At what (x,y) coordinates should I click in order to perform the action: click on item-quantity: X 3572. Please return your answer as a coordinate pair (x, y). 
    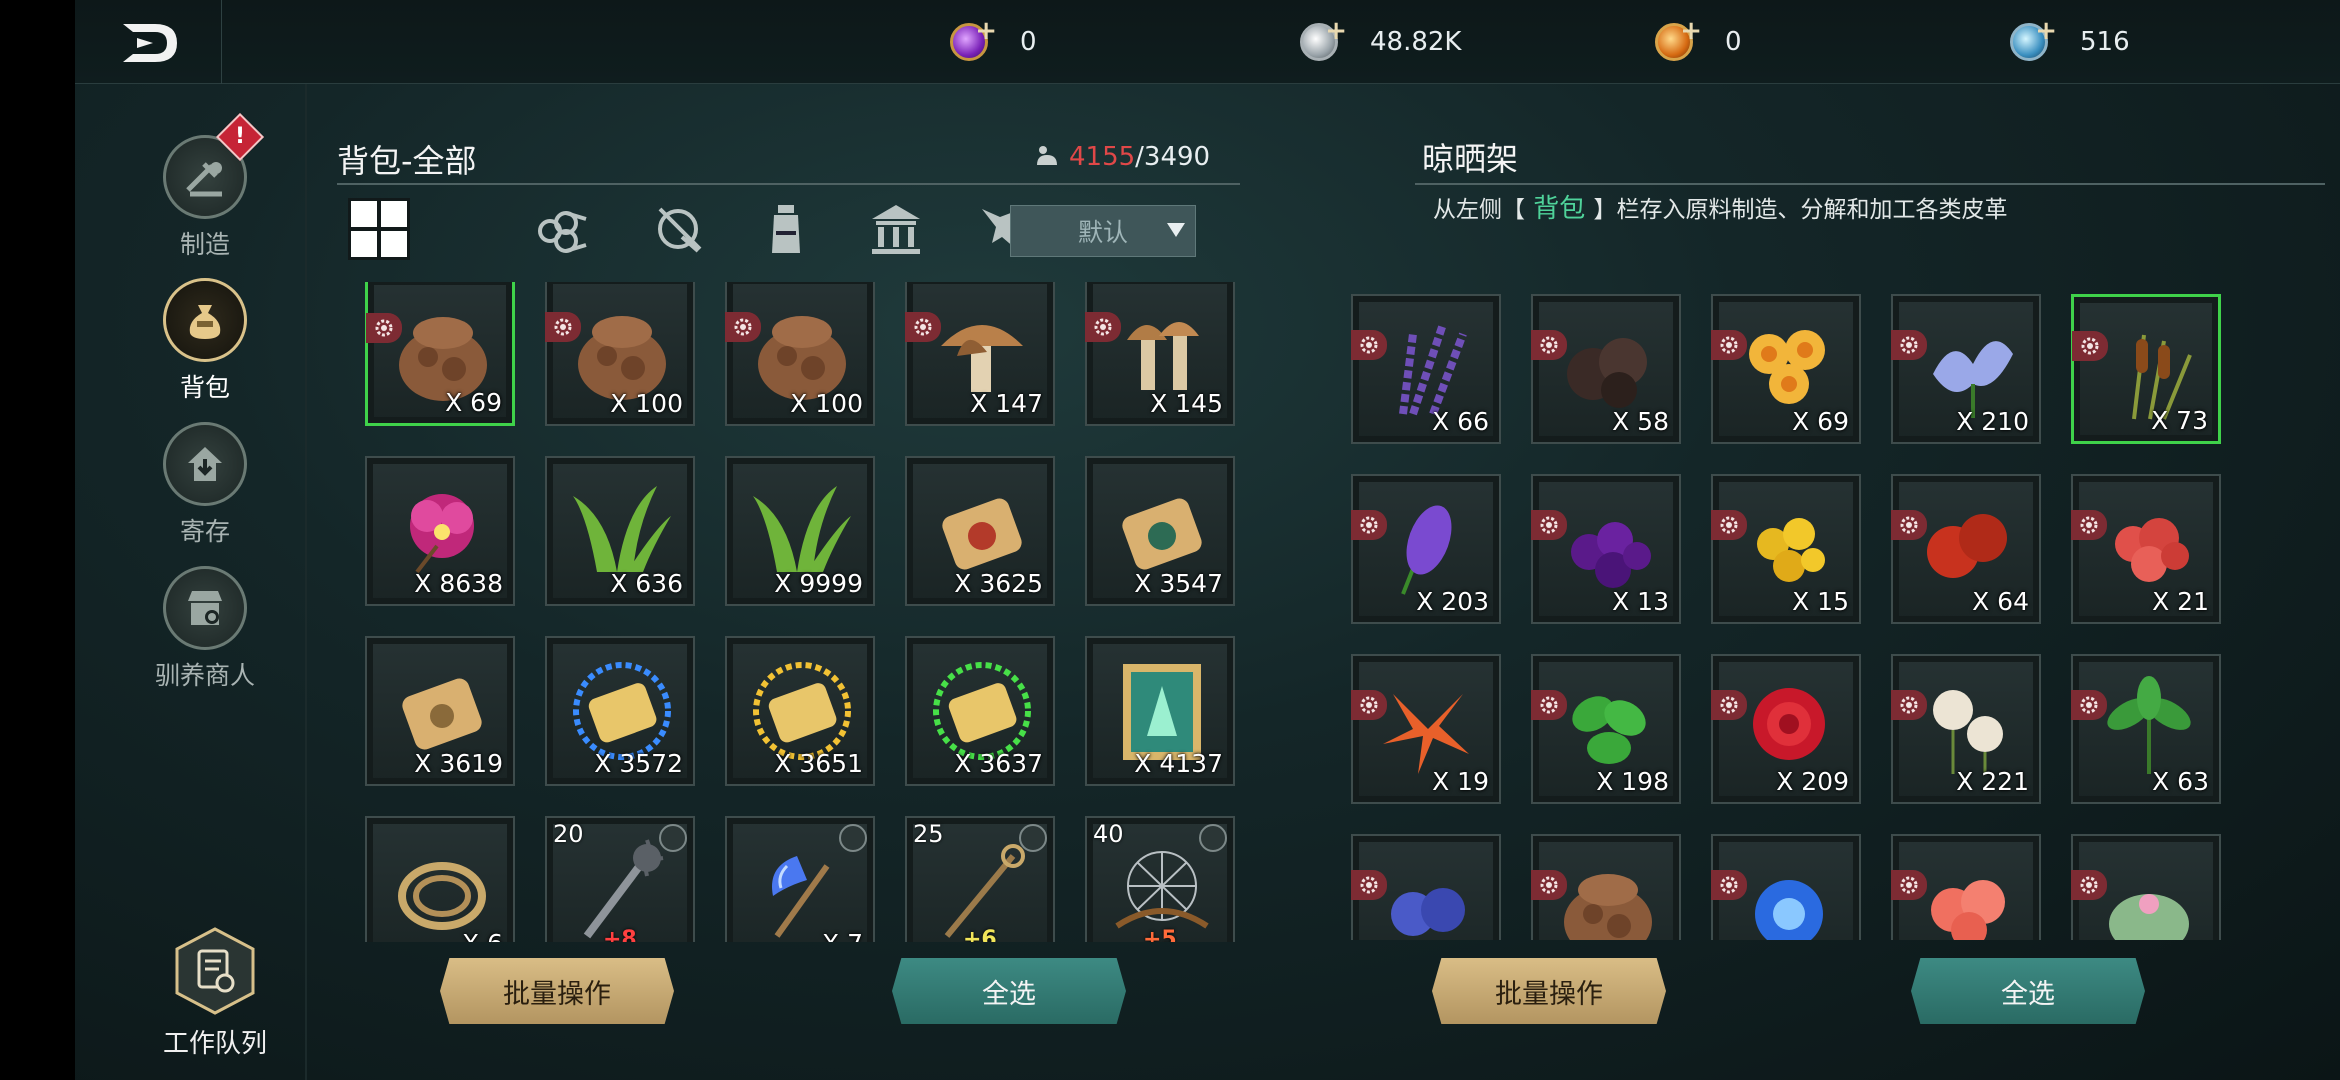
    Looking at the image, I should click on (638, 763).